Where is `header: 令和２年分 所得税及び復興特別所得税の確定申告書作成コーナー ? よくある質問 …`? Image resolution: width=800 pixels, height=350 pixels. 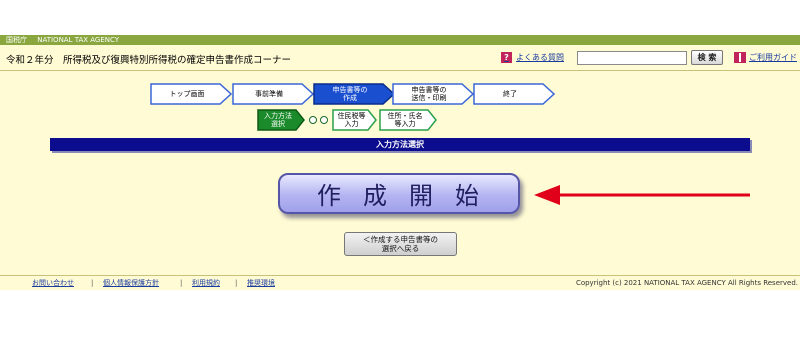 header: 令和２年分 所得税及び復興特別所得税の確定申告書作成コーナー ? よくある質問 … is located at coordinates (400, 58).